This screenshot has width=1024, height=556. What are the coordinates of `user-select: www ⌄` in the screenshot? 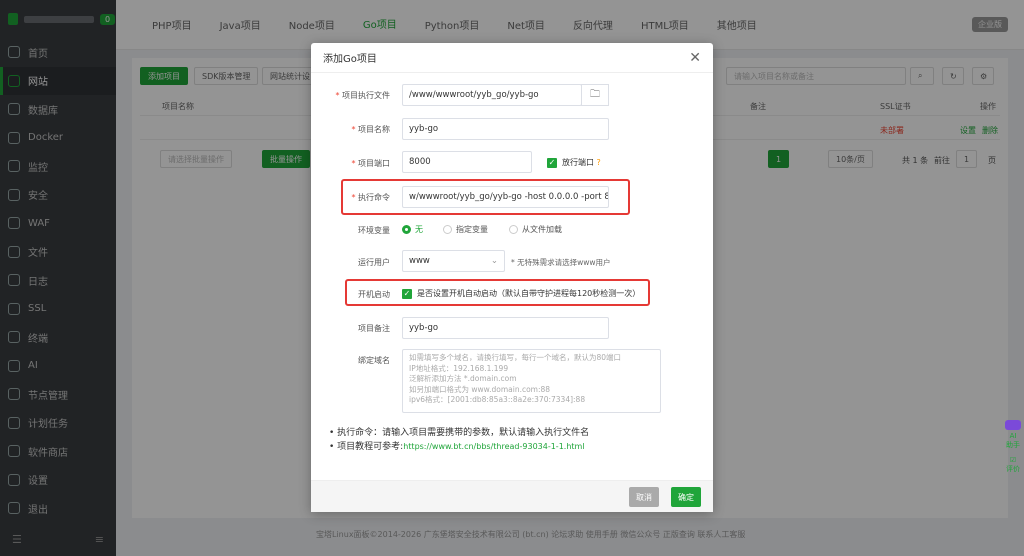 It's located at (453, 261).